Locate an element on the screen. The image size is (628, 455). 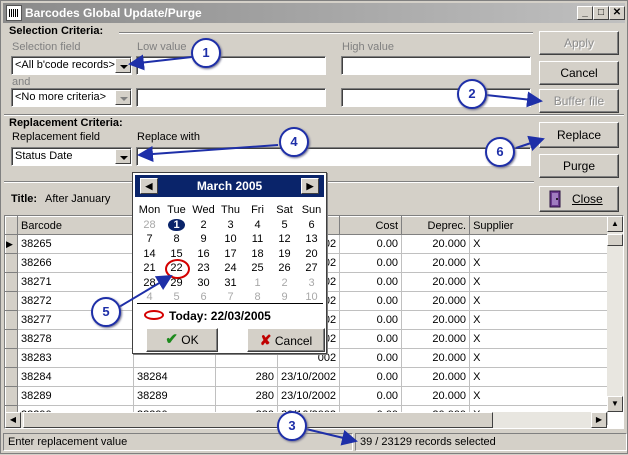
high-value-input is located at coordinates (436, 65).